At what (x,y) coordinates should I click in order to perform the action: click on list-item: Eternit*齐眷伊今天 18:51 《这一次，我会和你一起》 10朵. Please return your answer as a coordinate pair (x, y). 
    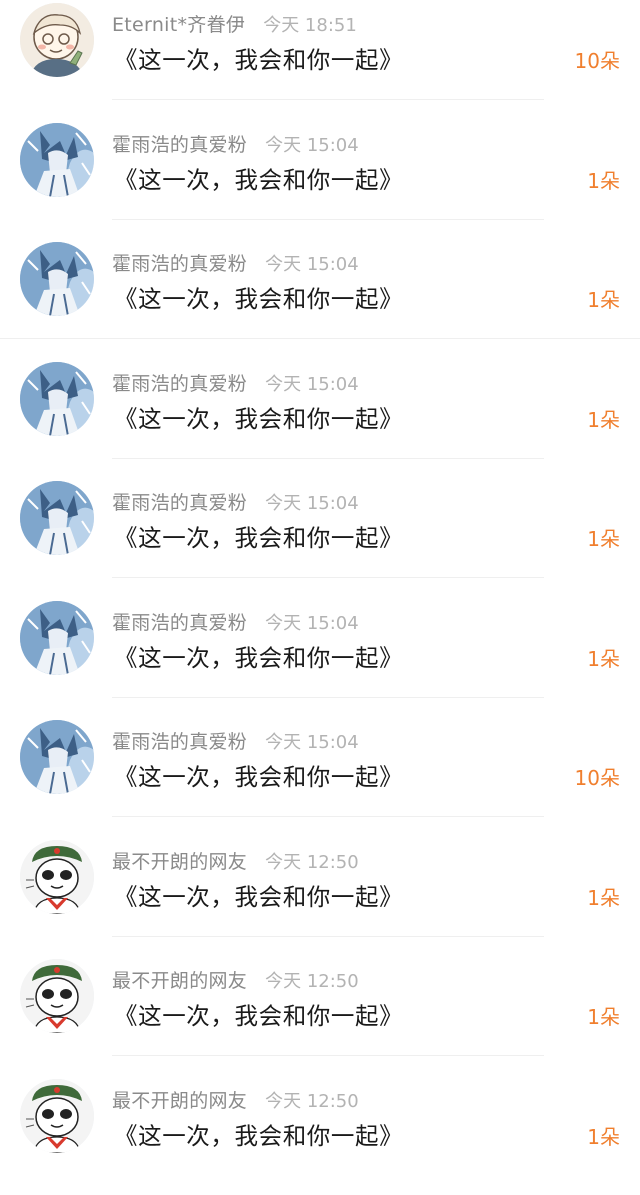
    Looking at the image, I should click on (320, 60).